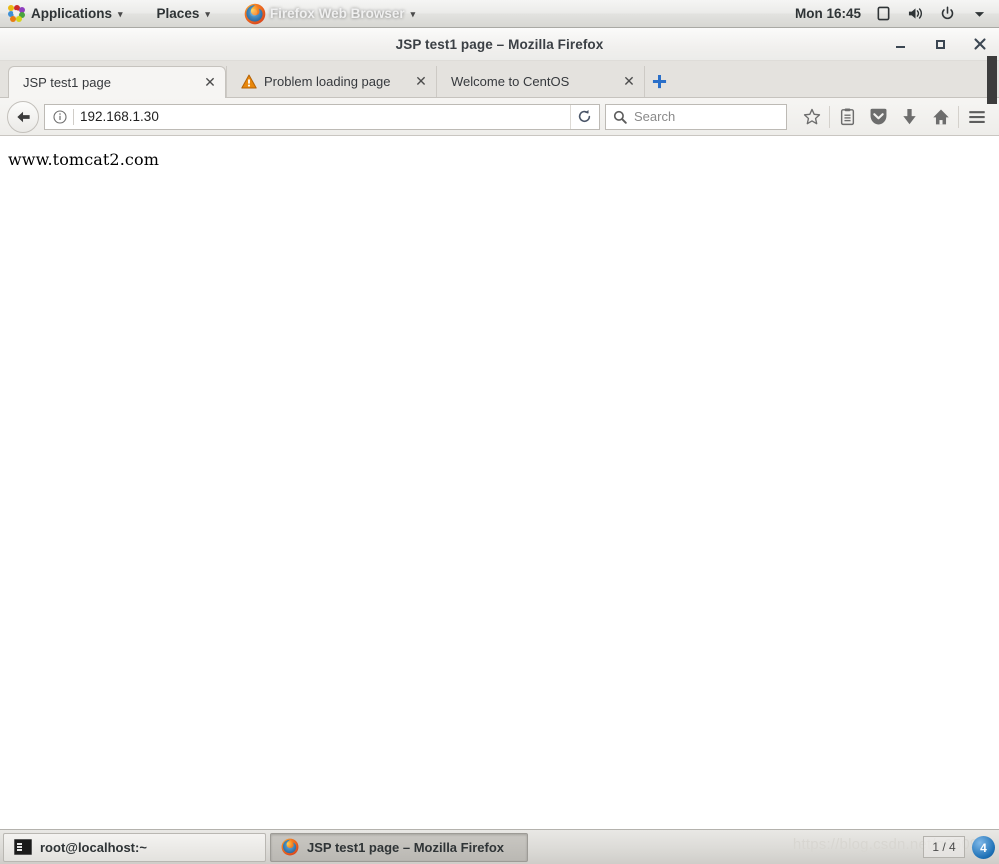 The width and height of the screenshot is (999, 864). I want to click on window-titlebar: JSP test1 page – Mozilla Firefox, so click(499, 44).